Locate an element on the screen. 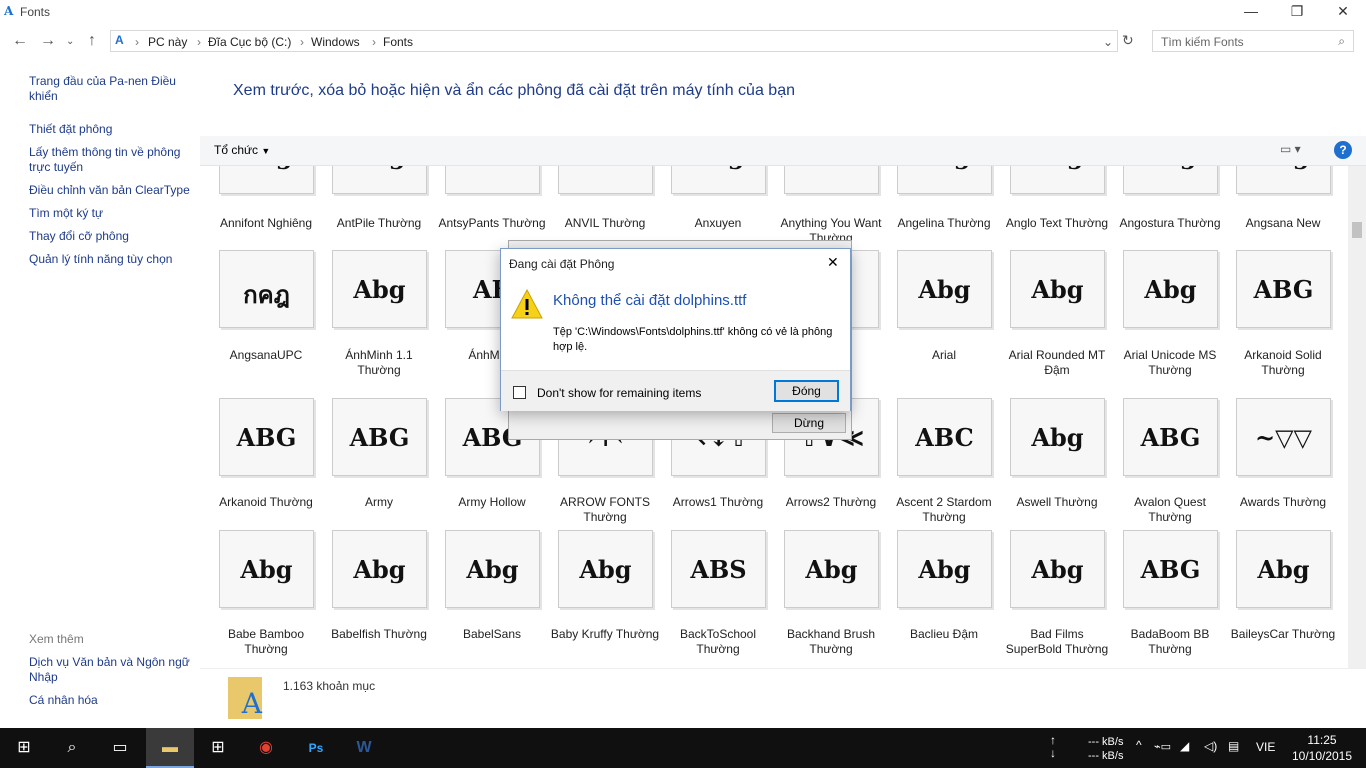 This screenshot has width=1366, height=768. font-name: Awards Thường is located at coordinates (1283, 502).